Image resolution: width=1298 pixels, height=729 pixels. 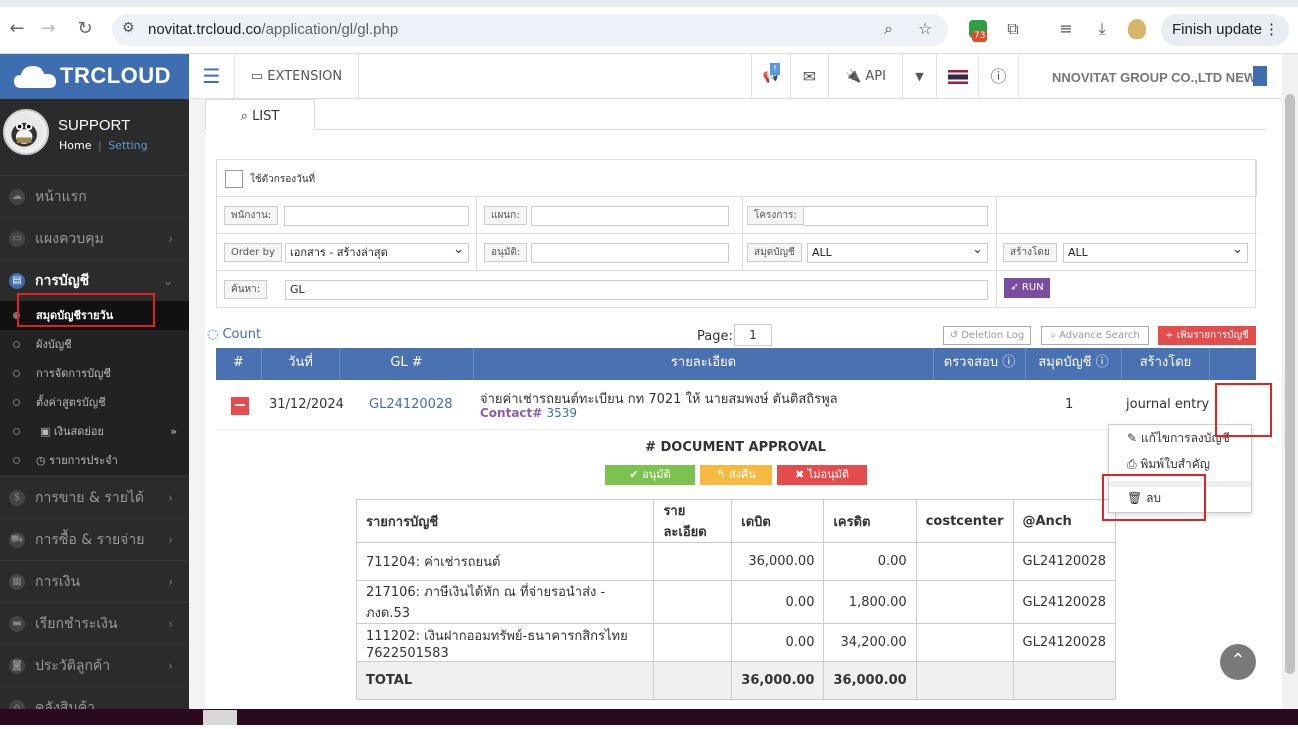 What do you see at coordinates (895, 216) in the screenshot?
I see `project-input` at bounding box center [895, 216].